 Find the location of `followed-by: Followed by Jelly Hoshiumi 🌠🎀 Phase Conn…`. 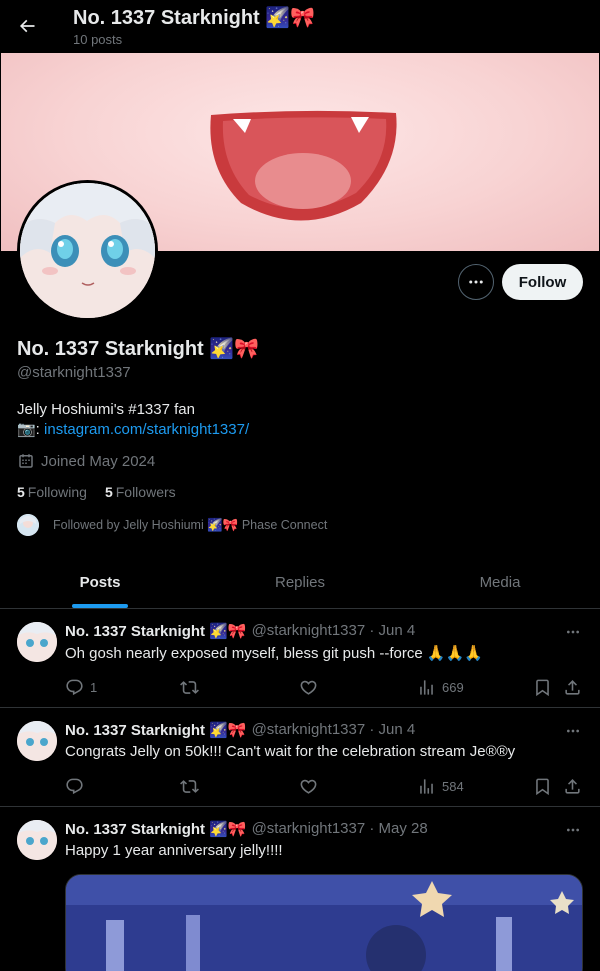

followed-by: Followed by Jelly Hoshiumi 🌠🎀 Phase Conn… is located at coordinates (172, 525).